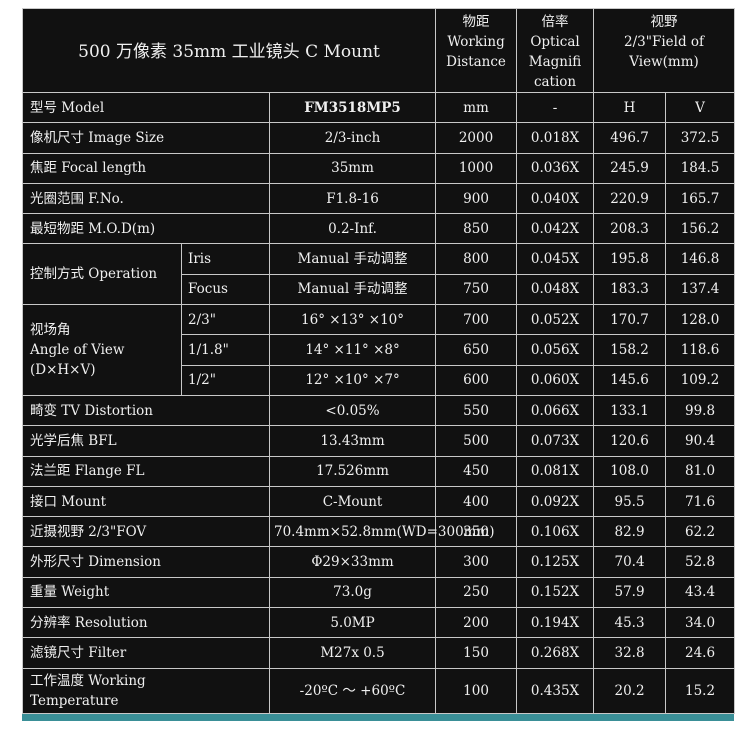  What do you see at coordinates (381, 532) in the screenshot?
I see `spec-value: 70.4mm×52.8mm(WD=300mm)` at bounding box center [381, 532].